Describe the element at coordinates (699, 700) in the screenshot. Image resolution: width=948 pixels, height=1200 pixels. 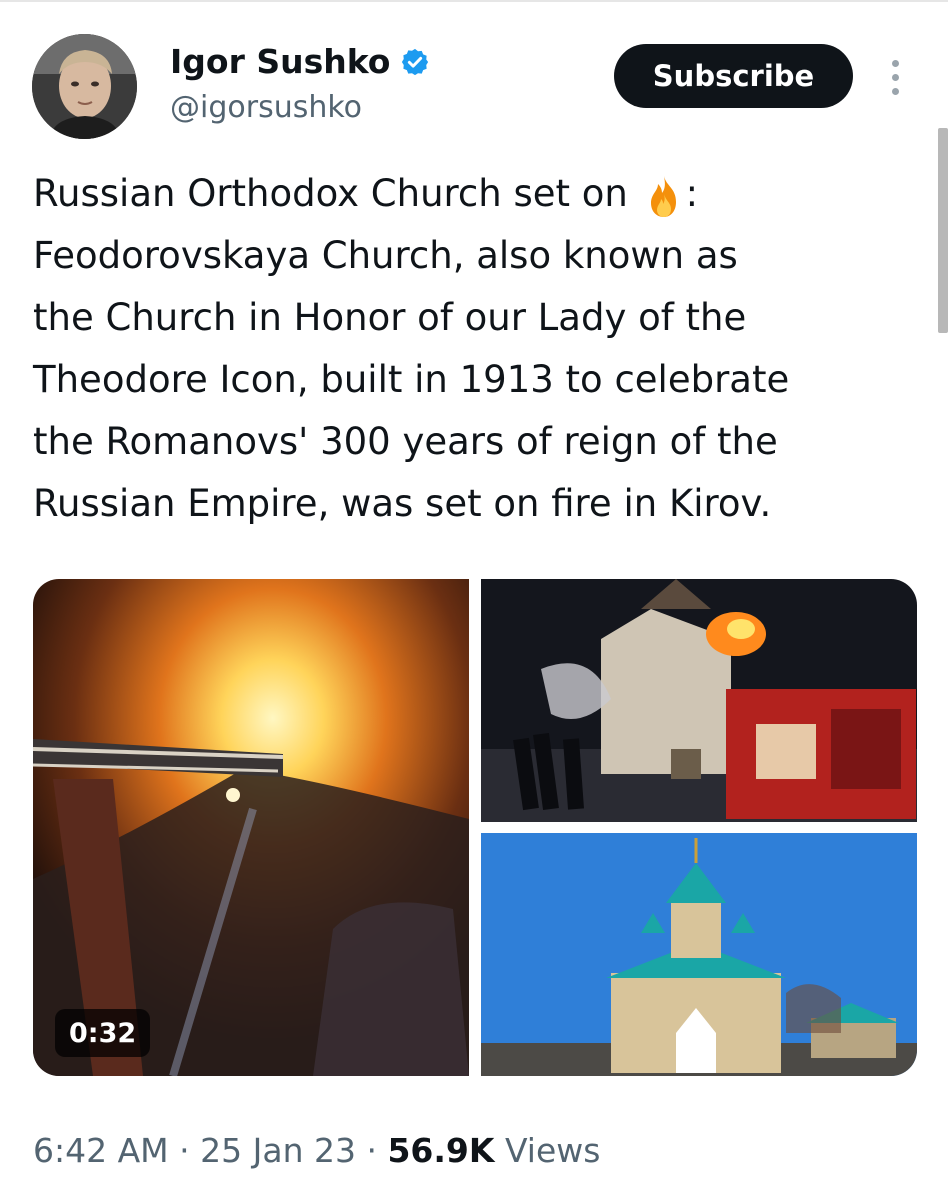
I see `photo-church-fire` at that location.